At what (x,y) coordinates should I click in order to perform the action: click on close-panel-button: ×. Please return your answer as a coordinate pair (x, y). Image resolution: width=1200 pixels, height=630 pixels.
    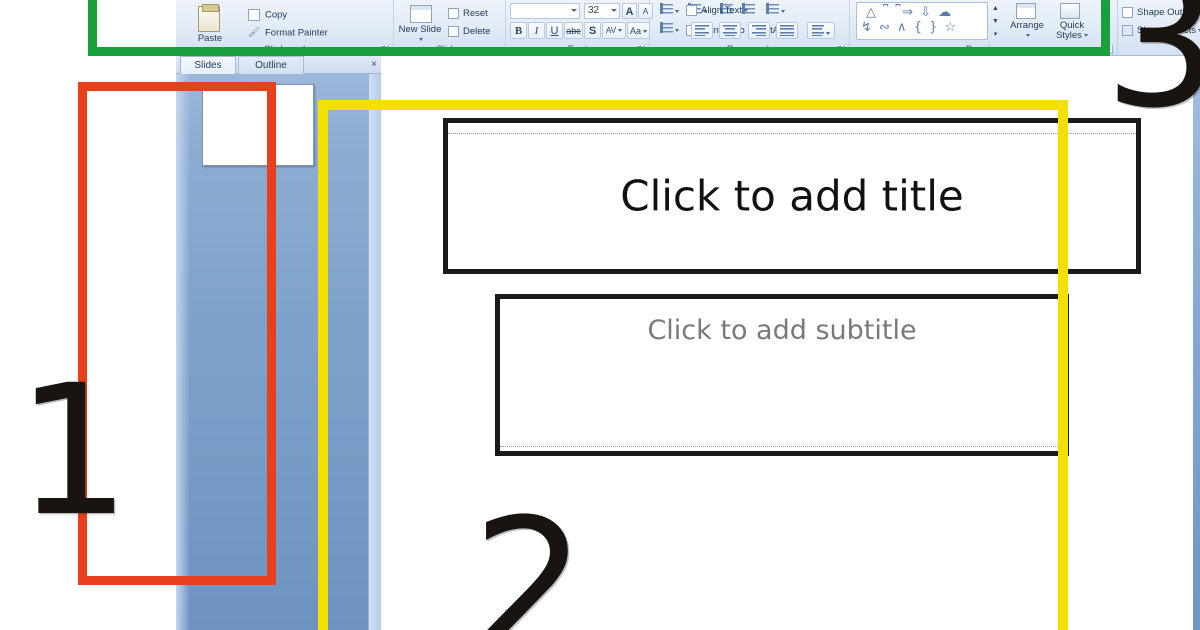
    Looking at the image, I should click on (374, 65).